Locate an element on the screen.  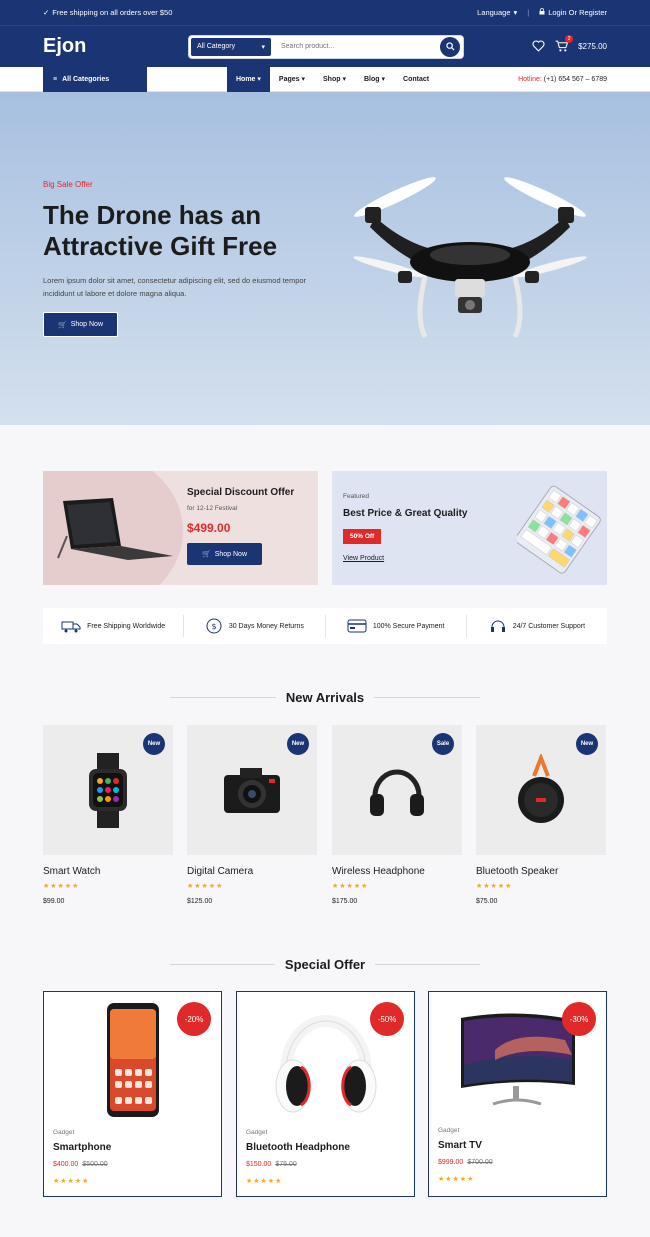
product-card-digital-camera: New Digital Camera ★★★★★ $125.00 is located at coordinates (252, 815).